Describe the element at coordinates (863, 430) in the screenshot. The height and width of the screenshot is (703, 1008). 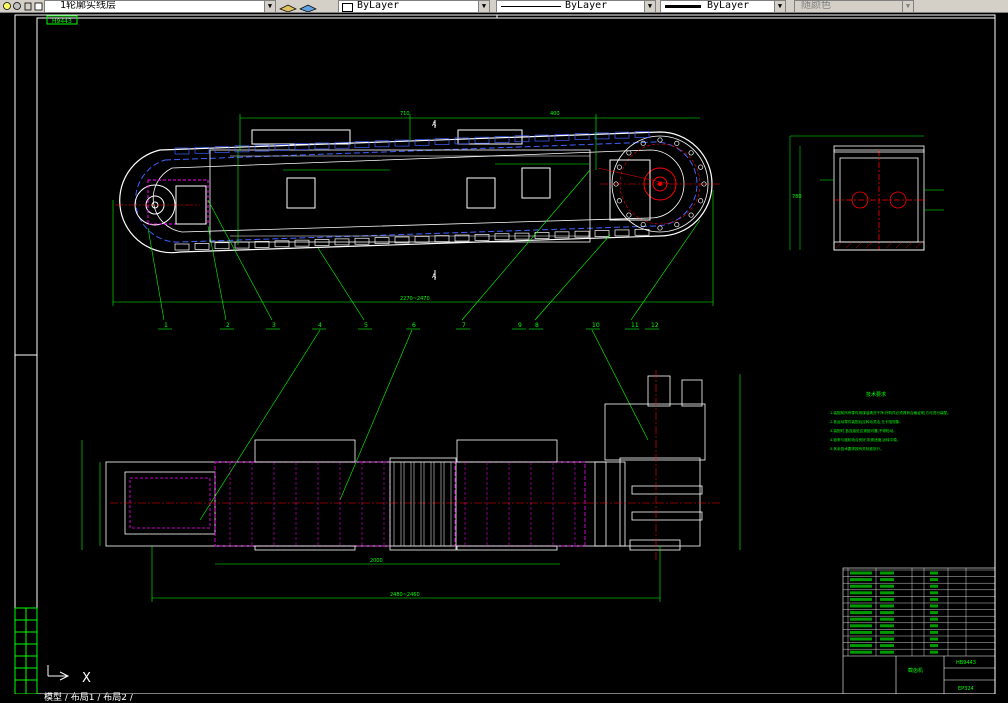
I see `note-line: 3.装配时,各连接处应紧固可靠,不得松动。` at that location.